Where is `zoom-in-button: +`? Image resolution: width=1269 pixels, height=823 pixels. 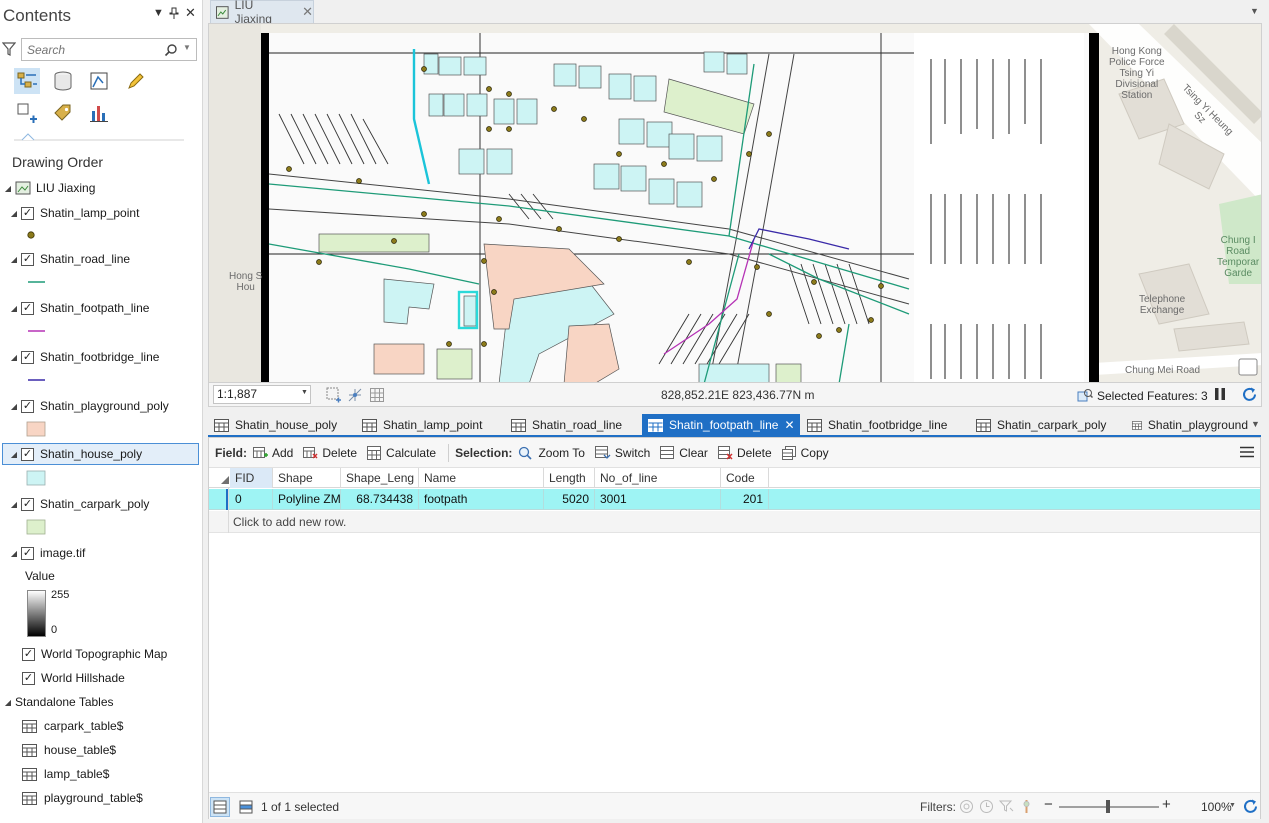 zoom-in-button: + is located at coordinates (1166, 804).